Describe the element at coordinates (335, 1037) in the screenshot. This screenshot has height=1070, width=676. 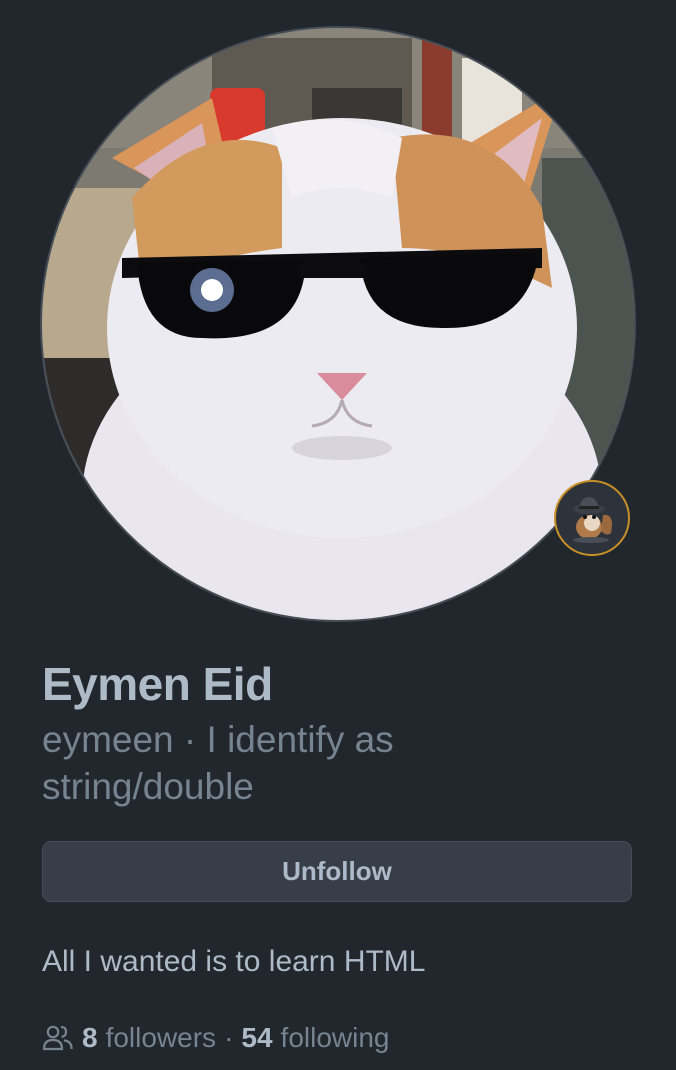
I see `following-label: following` at that location.